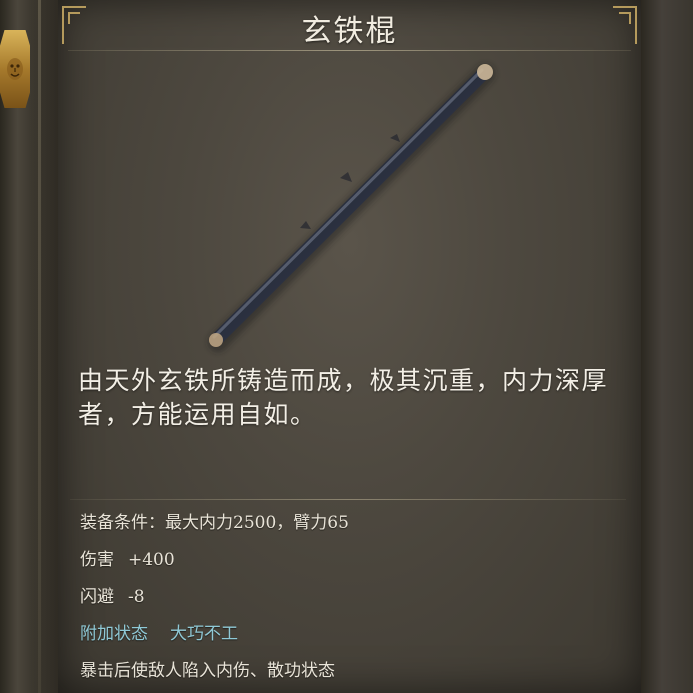 The height and width of the screenshot is (693, 693). Describe the element at coordinates (114, 634) in the screenshot. I see `extra-status-label: 附加状态` at that location.